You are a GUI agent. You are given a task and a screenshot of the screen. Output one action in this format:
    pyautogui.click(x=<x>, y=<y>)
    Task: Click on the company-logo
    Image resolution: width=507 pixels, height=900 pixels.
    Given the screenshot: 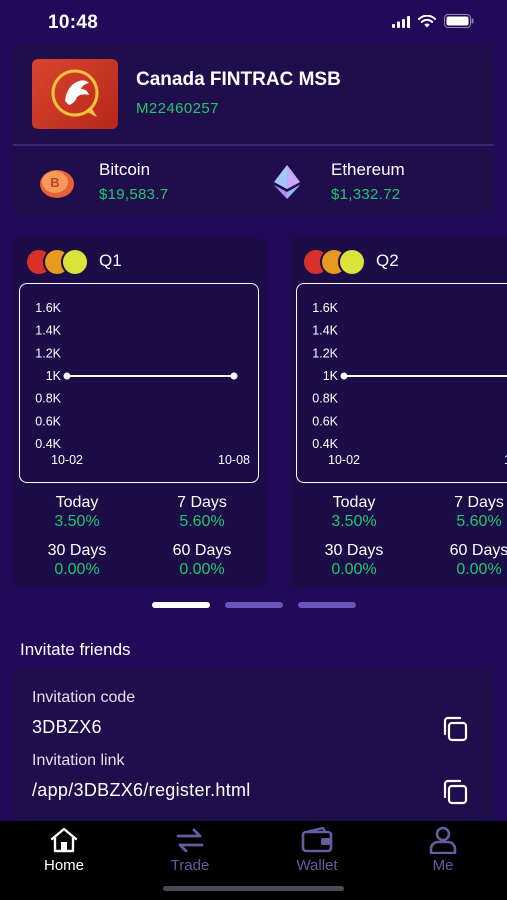 What is the action you would take?
    pyautogui.click(x=75, y=94)
    